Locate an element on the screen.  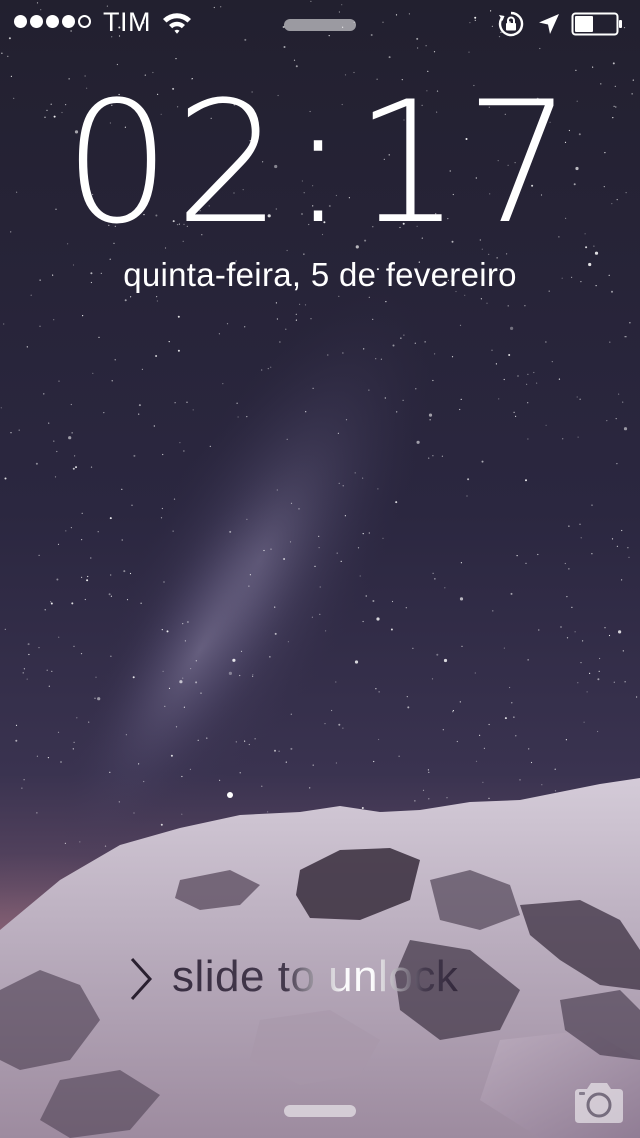
orientation-lock-icon is located at coordinates (511, 24).